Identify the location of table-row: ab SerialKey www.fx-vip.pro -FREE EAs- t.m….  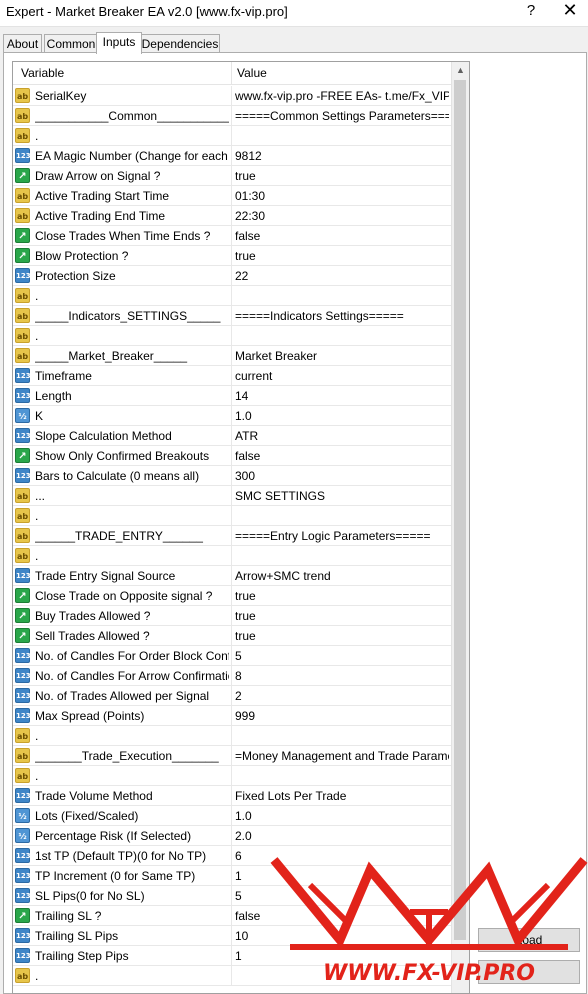
(232, 96).